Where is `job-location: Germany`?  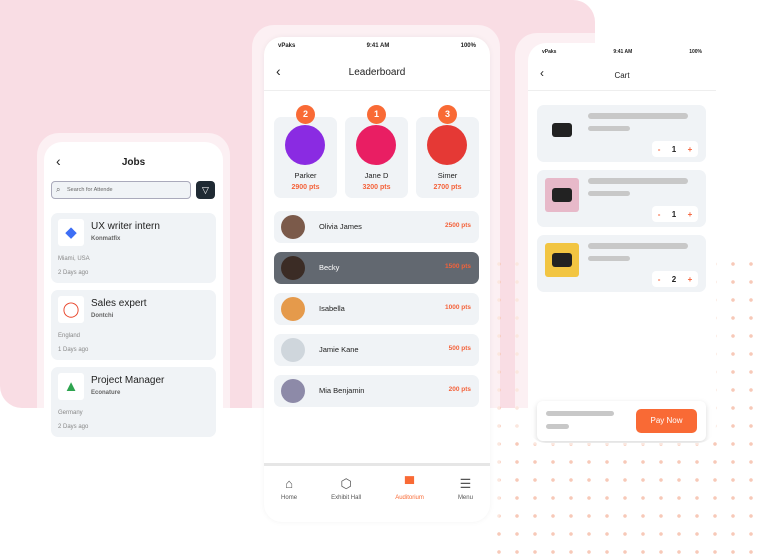 job-location: Germany is located at coordinates (70, 413).